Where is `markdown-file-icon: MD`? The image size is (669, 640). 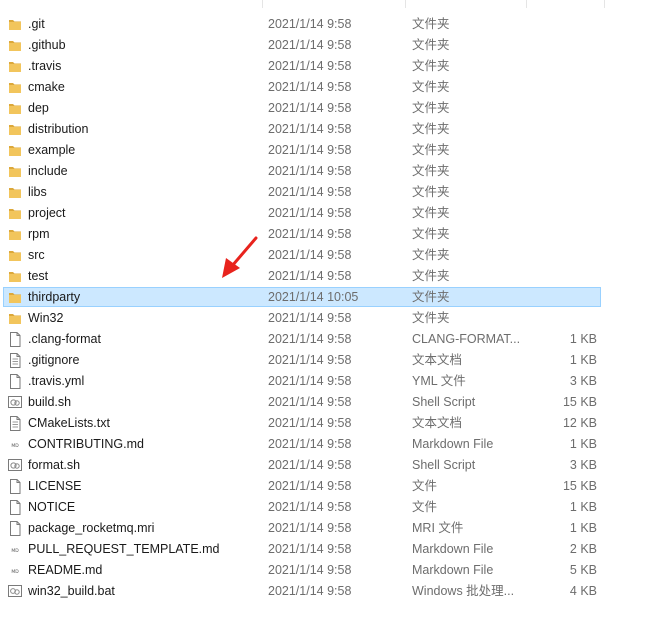
markdown-file-icon: MD is located at coordinates (15, 549).